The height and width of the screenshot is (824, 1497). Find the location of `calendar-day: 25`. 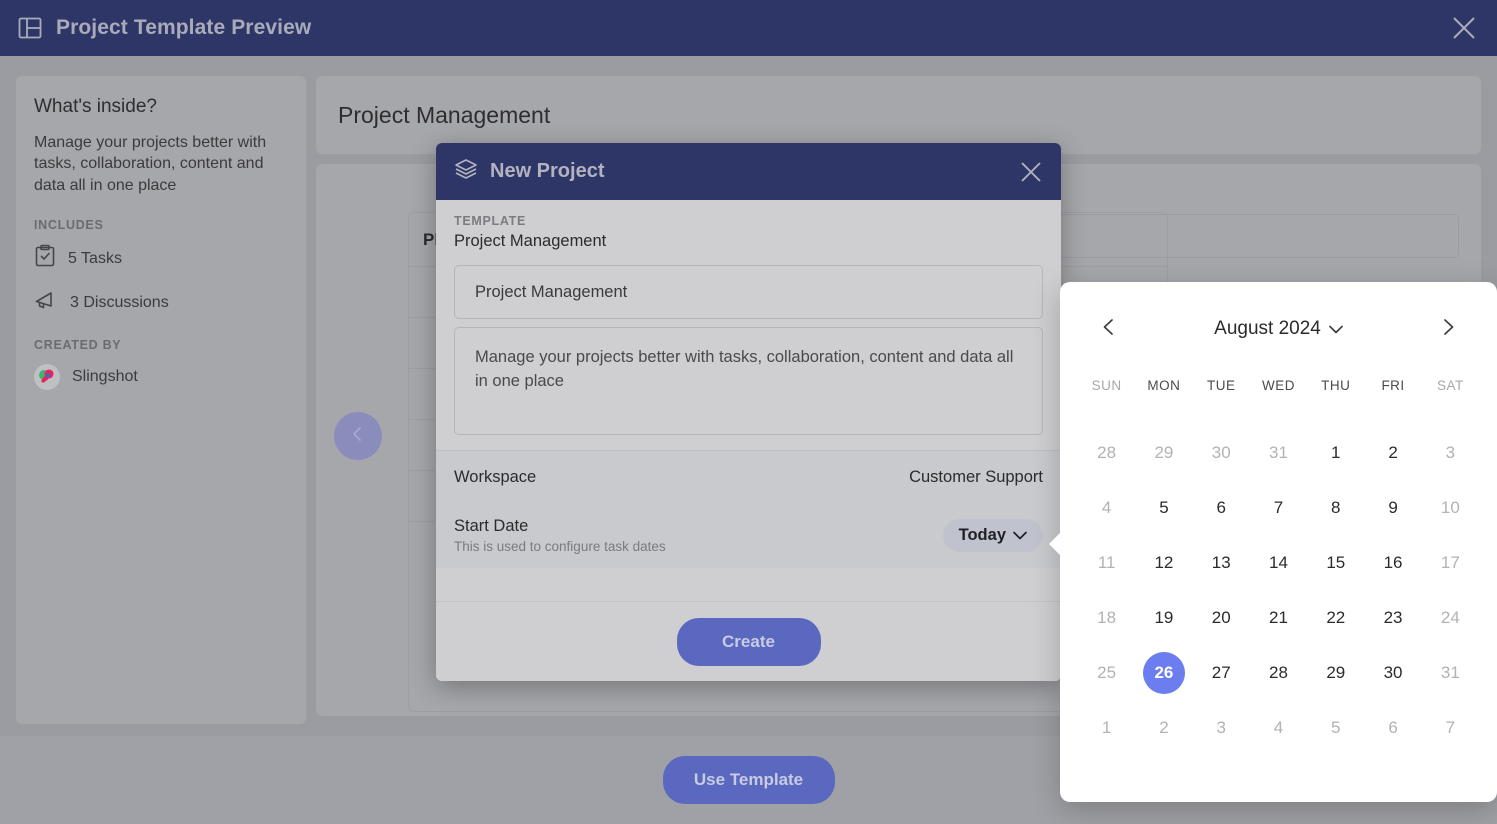

calendar-day: 25 is located at coordinates (1106, 672).